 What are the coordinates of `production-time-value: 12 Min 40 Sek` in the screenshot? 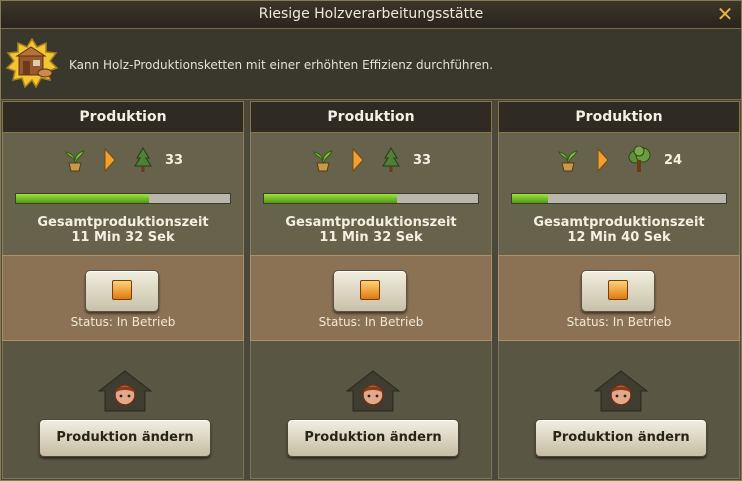 It's located at (619, 237).